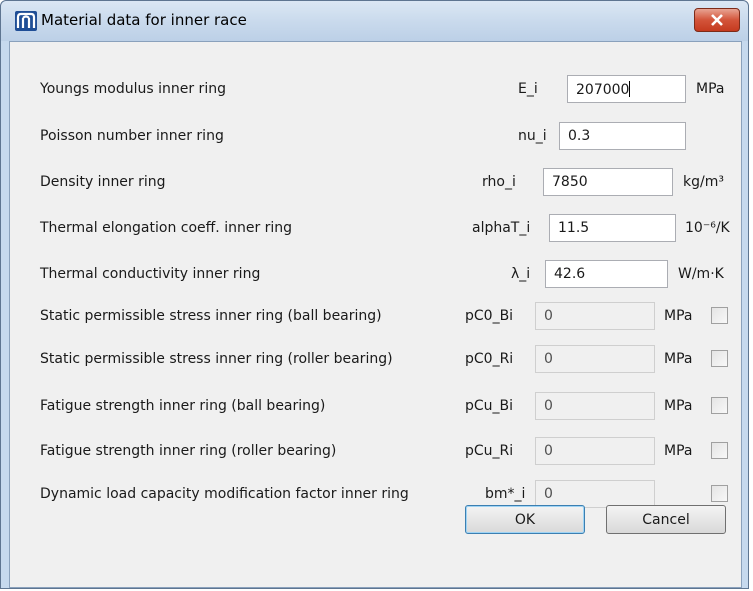 The width and height of the screenshot is (753, 591). I want to click on title-bar: Material data for inner race, so click(374, 21).